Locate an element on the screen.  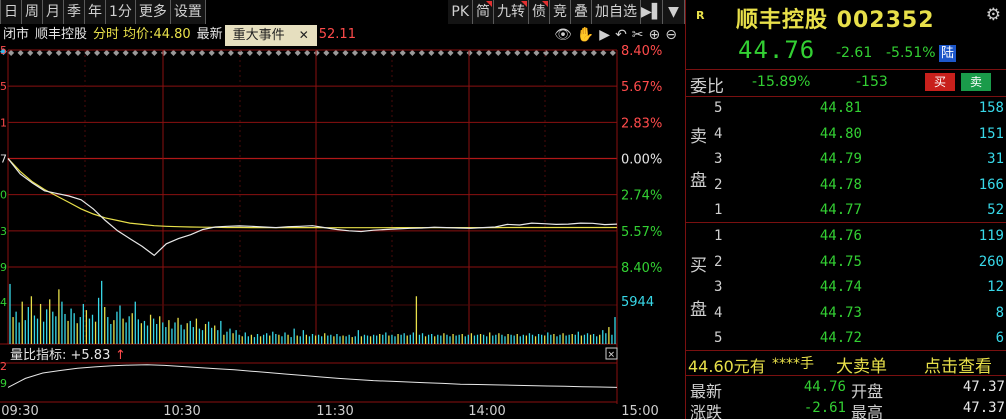
quote-stat-row: 最新 44.76 开盘 47.37 is located at coordinates (846, 389).